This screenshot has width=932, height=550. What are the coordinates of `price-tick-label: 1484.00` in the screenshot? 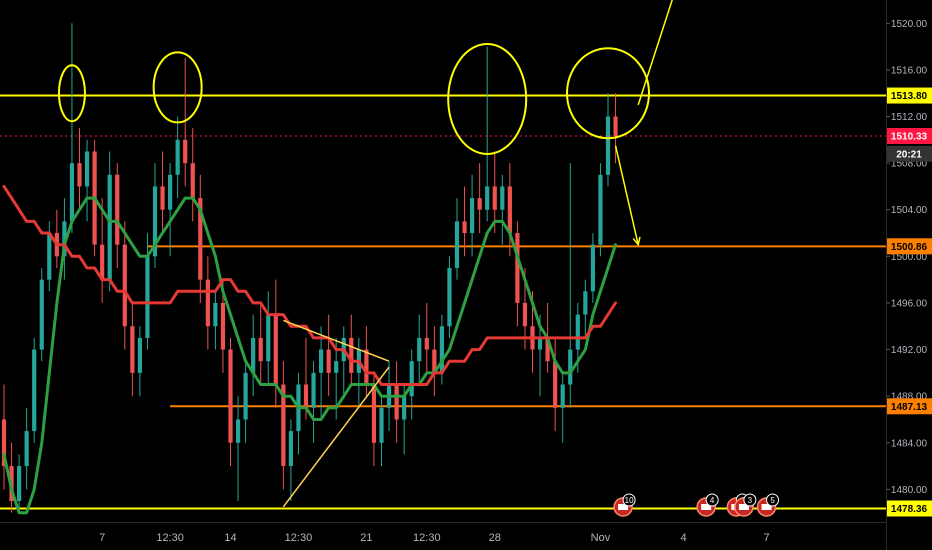 It's located at (909, 443).